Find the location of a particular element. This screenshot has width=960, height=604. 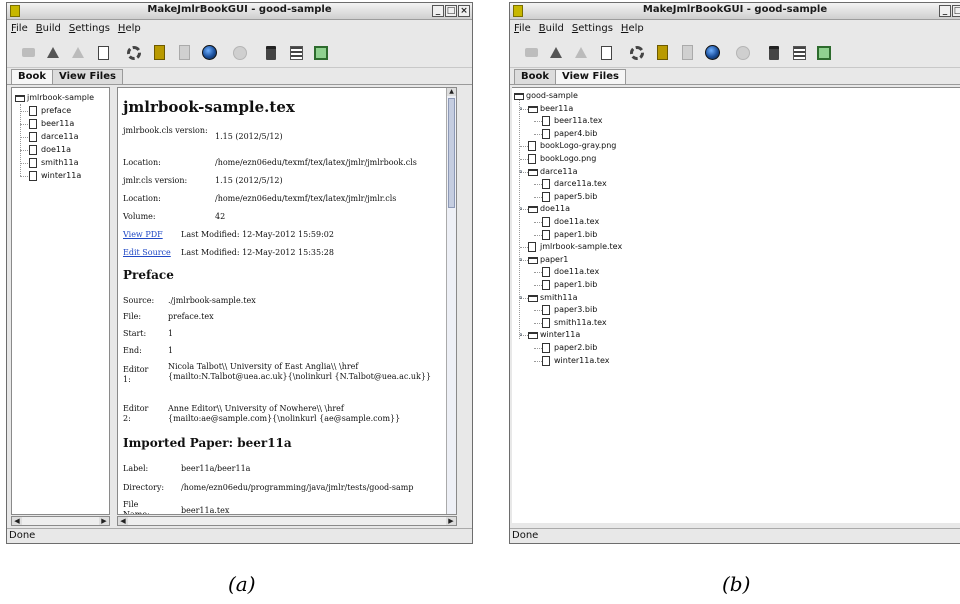

tree-label: doe11a.tex is located at coordinates (577, 221).